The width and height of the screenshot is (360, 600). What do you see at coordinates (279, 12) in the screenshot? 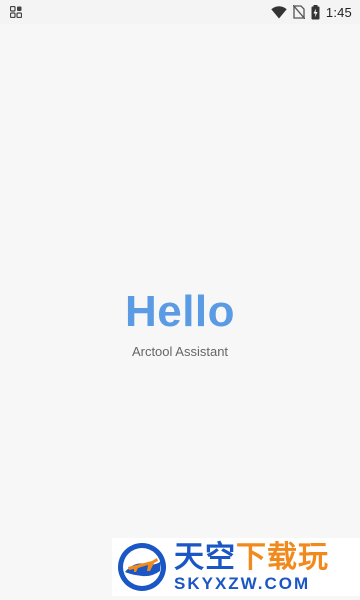
I see `wifi-icon` at bounding box center [279, 12].